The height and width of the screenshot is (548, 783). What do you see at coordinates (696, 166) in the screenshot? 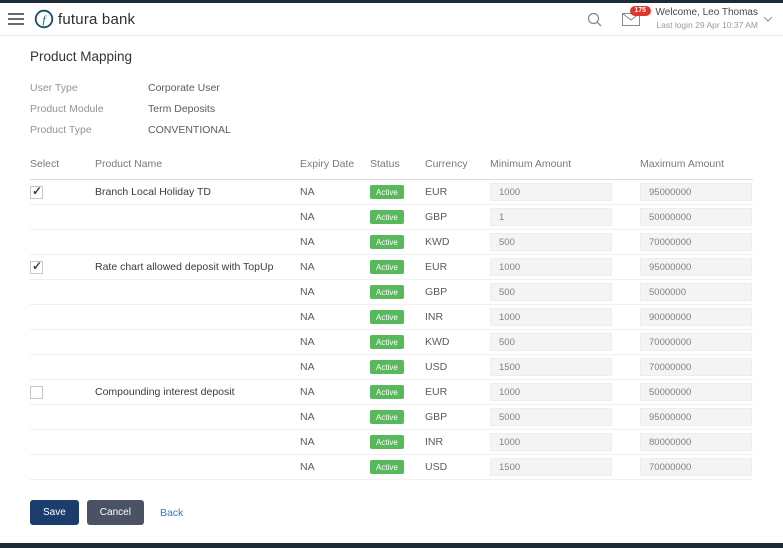
I see `column-header-maximum-amount: Maximum Amount` at bounding box center [696, 166].